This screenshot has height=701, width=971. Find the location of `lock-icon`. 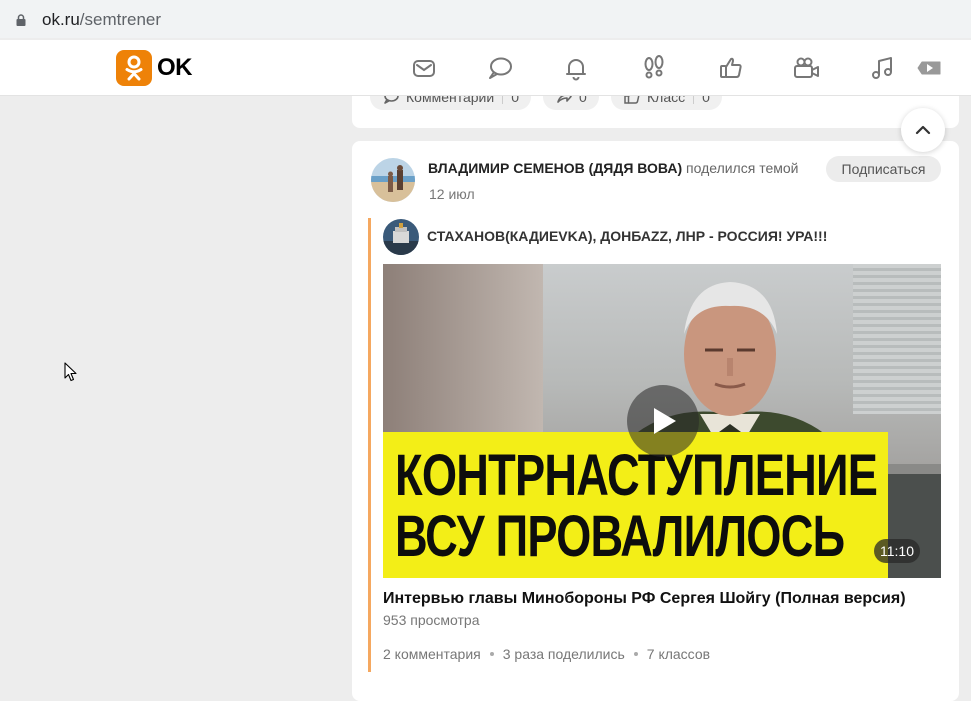

lock-icon is located at coordinates (21, 20).